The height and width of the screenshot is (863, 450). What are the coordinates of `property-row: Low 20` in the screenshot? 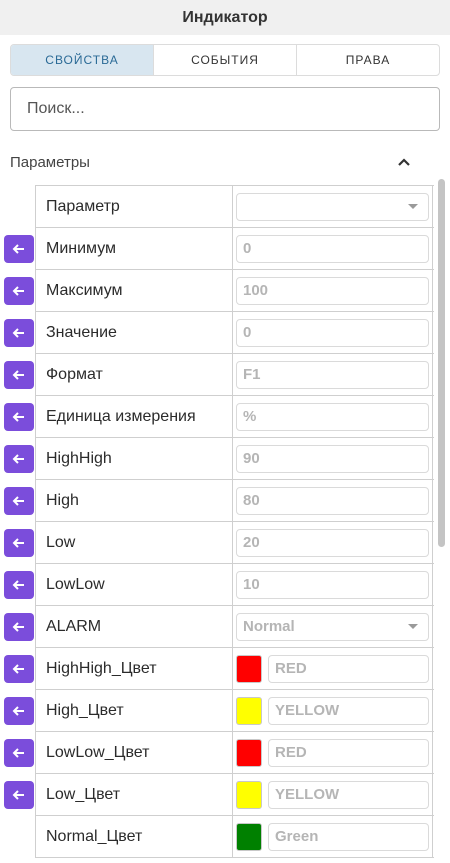 It's located at (219, 543).